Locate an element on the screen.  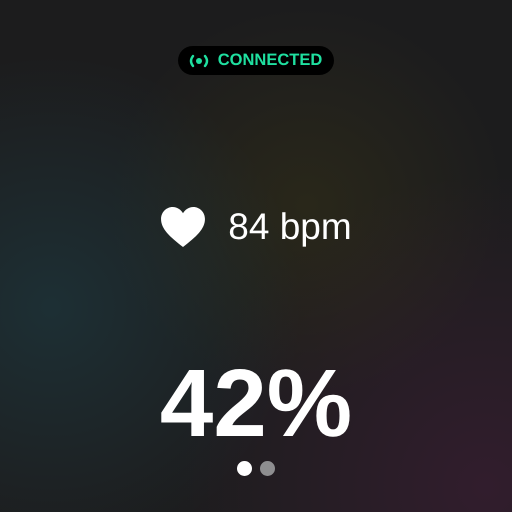
broadcast-icon is located at coordinates (199, 61).